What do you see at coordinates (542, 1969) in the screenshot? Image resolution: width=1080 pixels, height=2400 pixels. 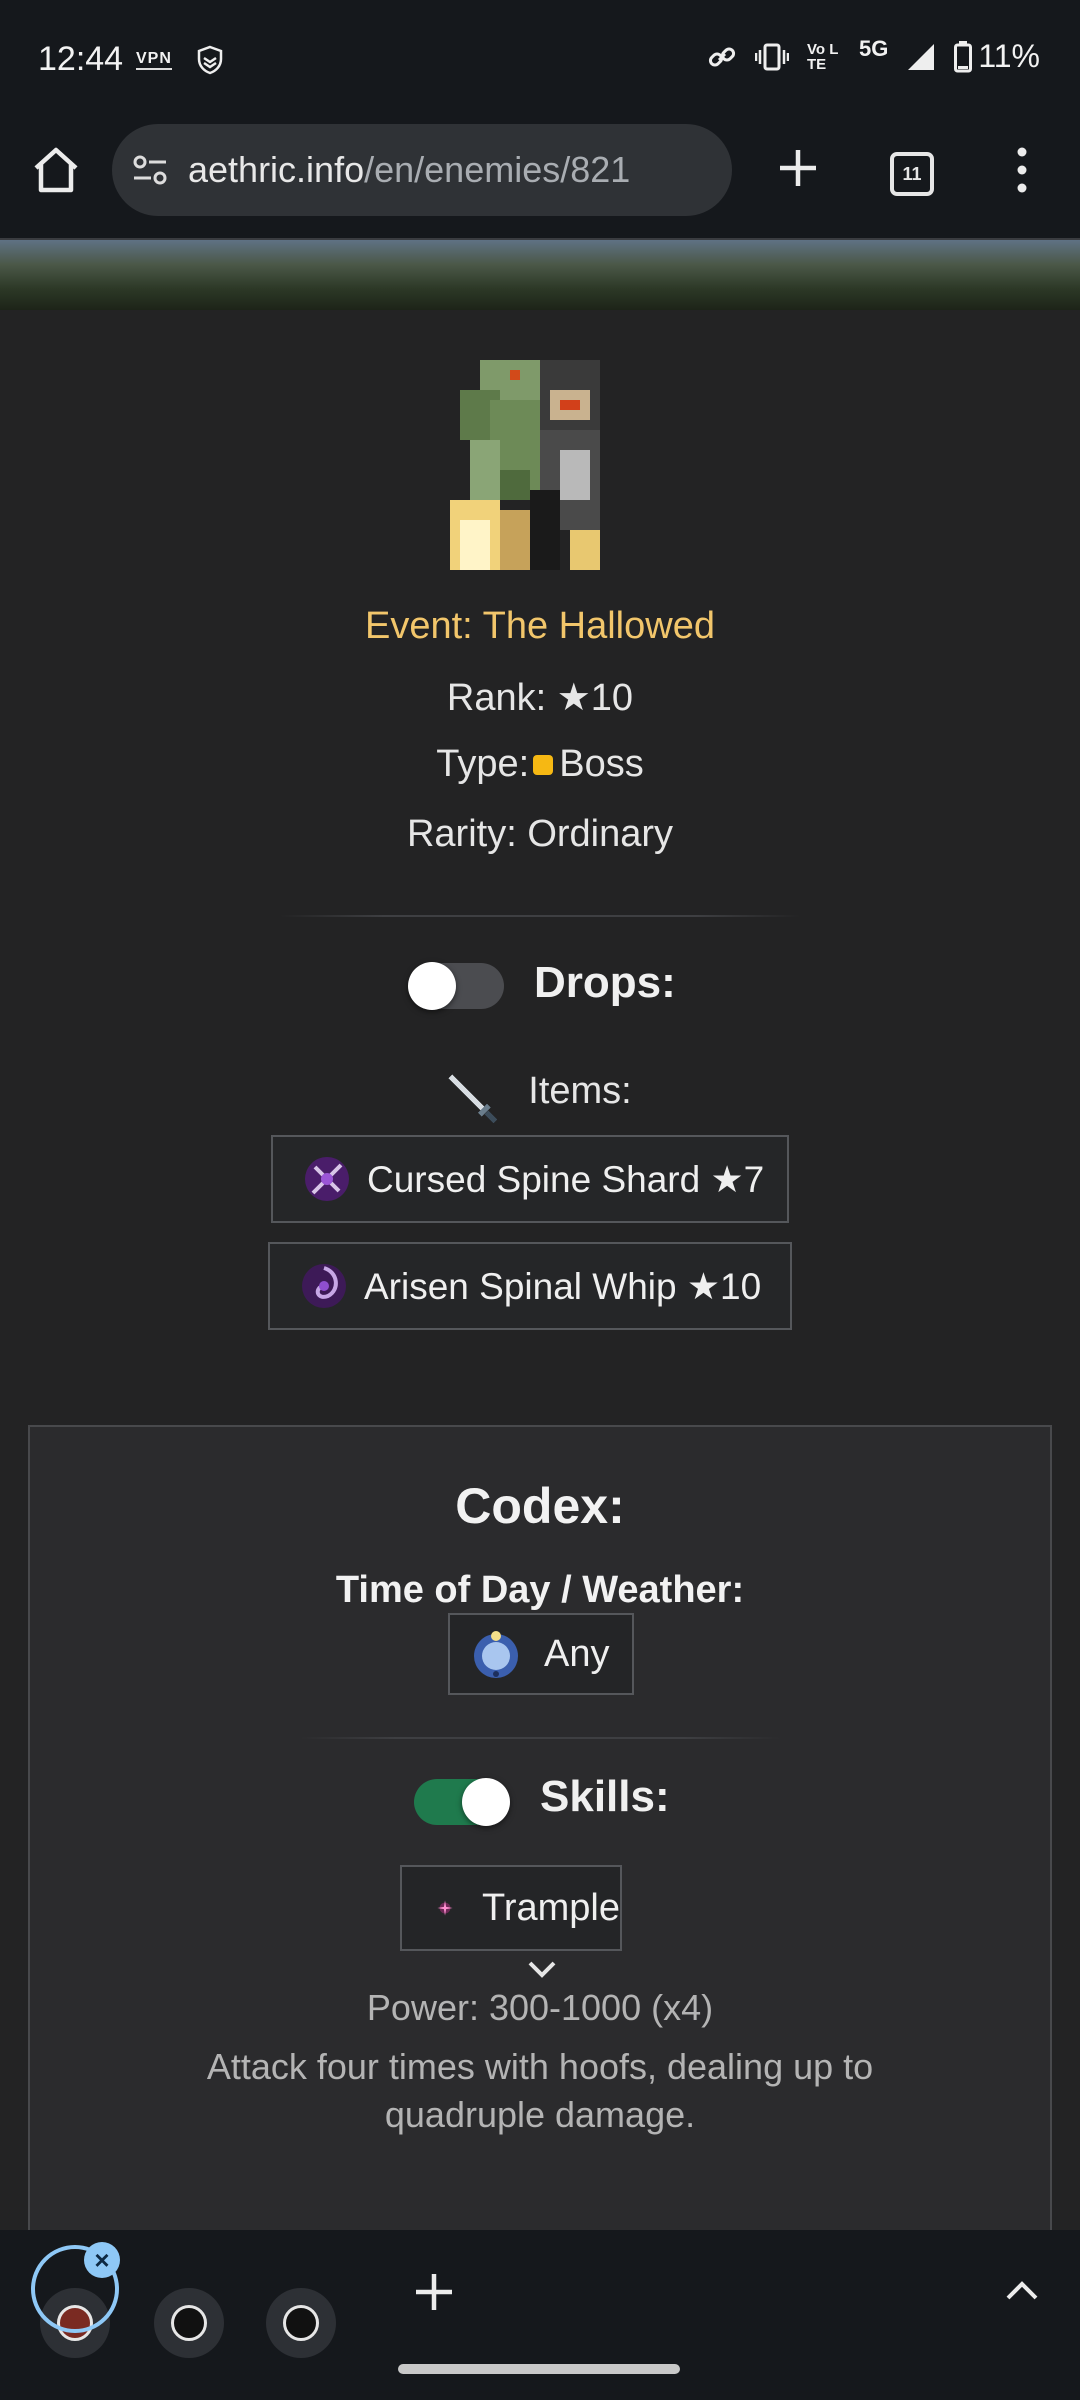 I see `chevron-down-icon` at bounding box center [542, 1969].